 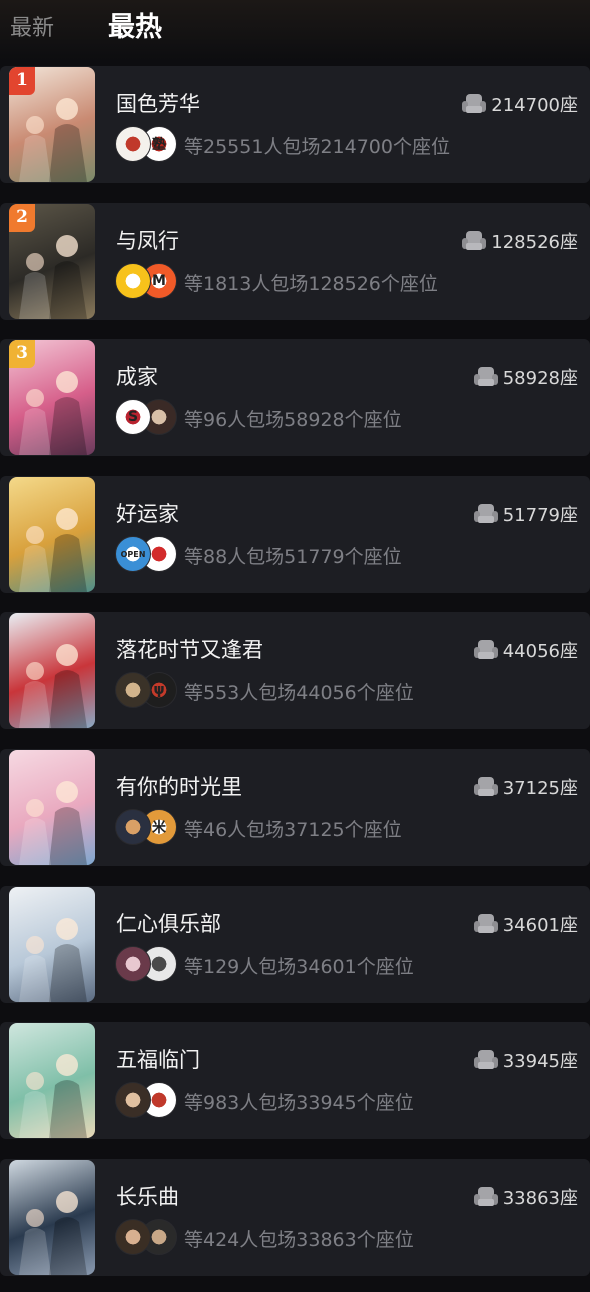 I want to click on seat-count-group: 37125座, so click(x=525, y=787).